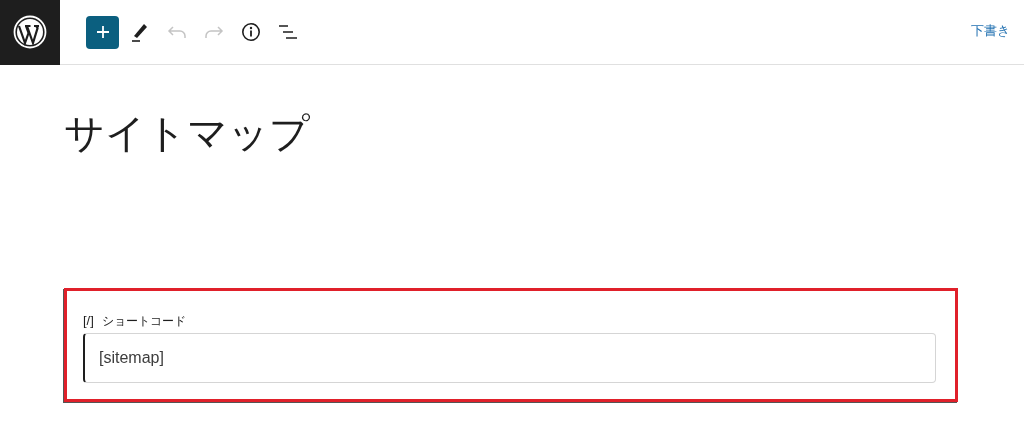 The image size is (1024, 439). I want to click on add-block-button, so click(102, 32).